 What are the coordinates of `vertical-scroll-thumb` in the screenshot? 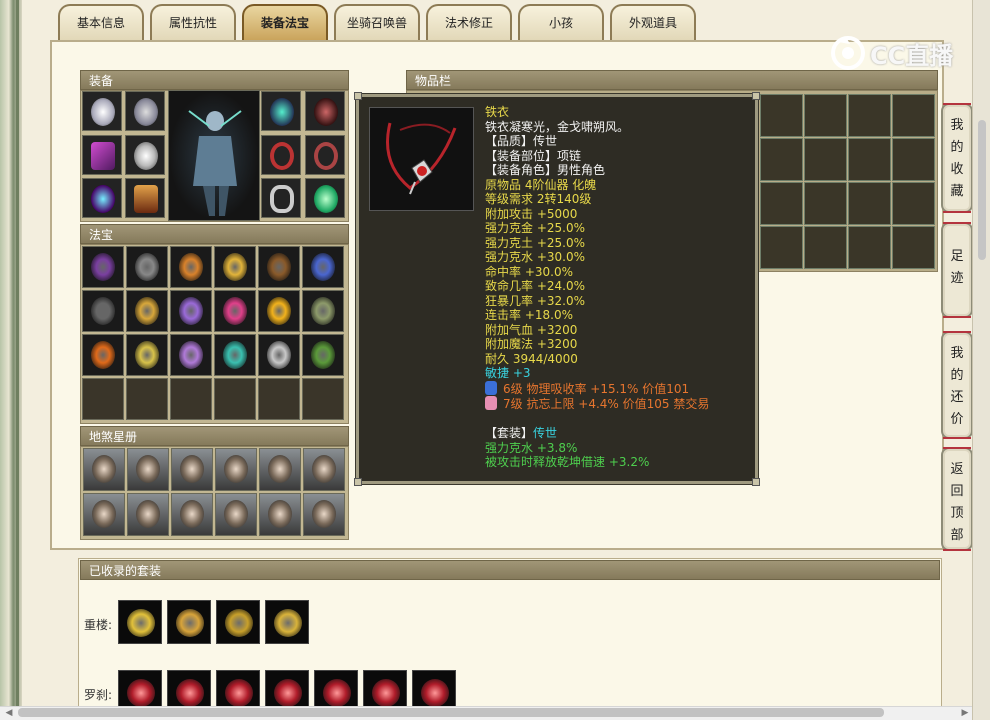 It's located at (982, 190).